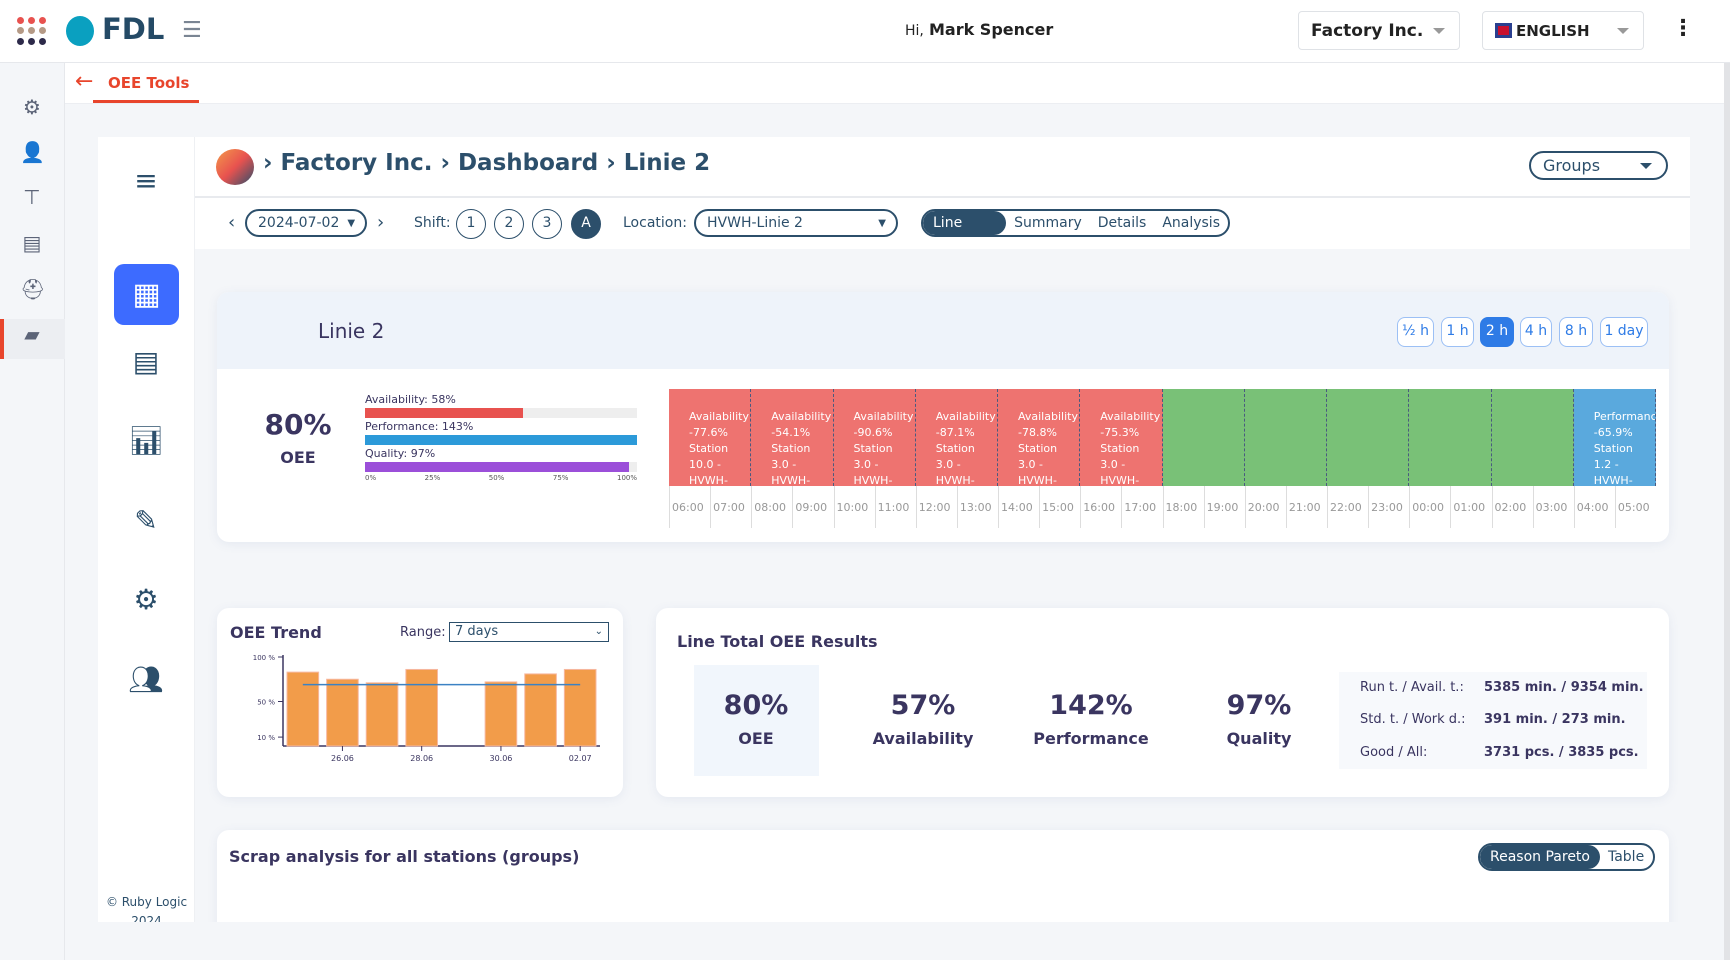 The width and height of the screenshot is (1730, 960). What do you see at coordinates (471, 224) in the screenshot?
I see `shift-1-button: 1` at bounding box center [471, 224].